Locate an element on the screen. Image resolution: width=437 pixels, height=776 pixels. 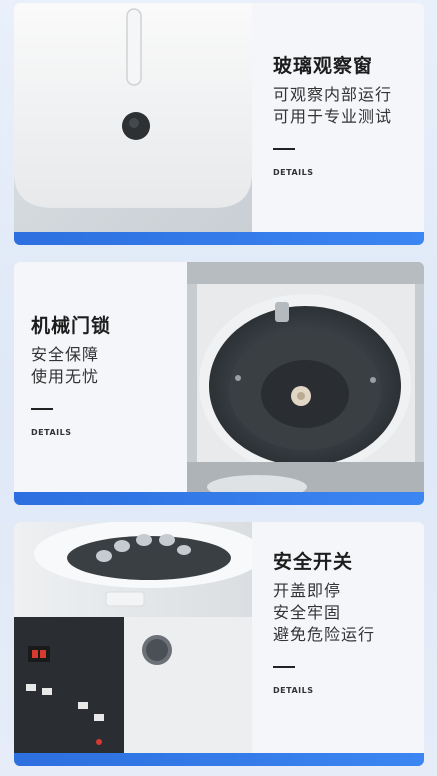
feature-title: 安全开关 is located at coordinates (313, 562).